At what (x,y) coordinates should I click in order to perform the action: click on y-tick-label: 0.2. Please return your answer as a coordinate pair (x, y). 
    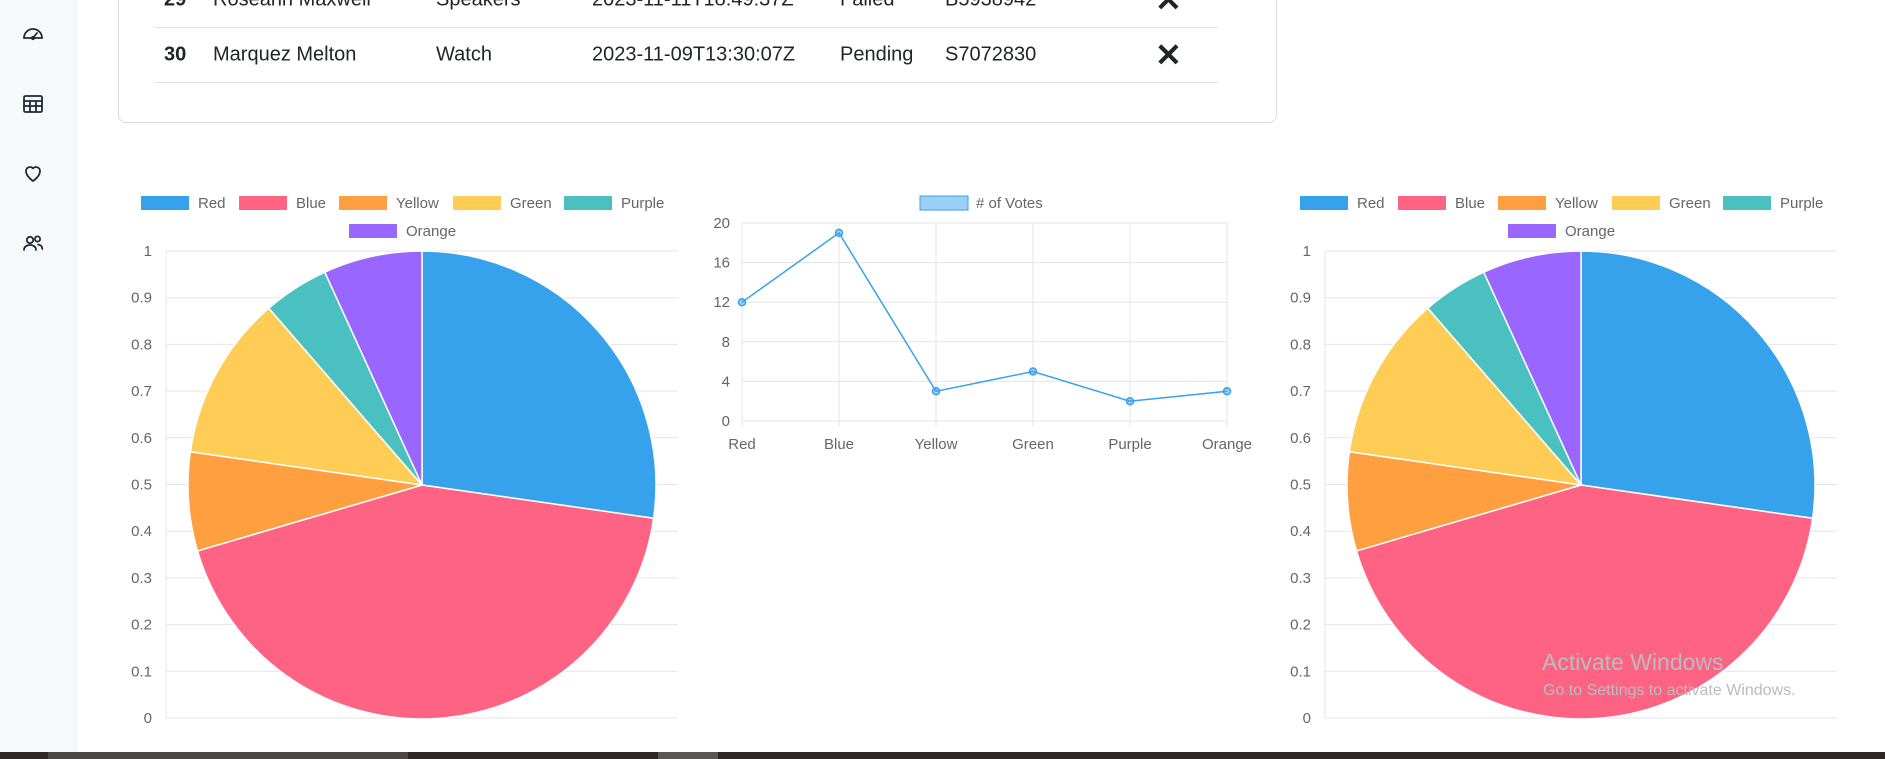
    Looking at the image, I should click on (1300, 625).